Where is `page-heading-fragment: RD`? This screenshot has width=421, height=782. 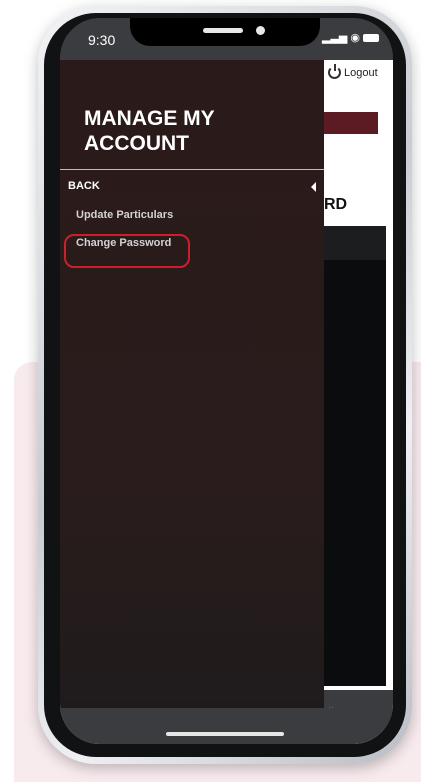 page-heading-fragment: RD is located at coordinates (336, 204).